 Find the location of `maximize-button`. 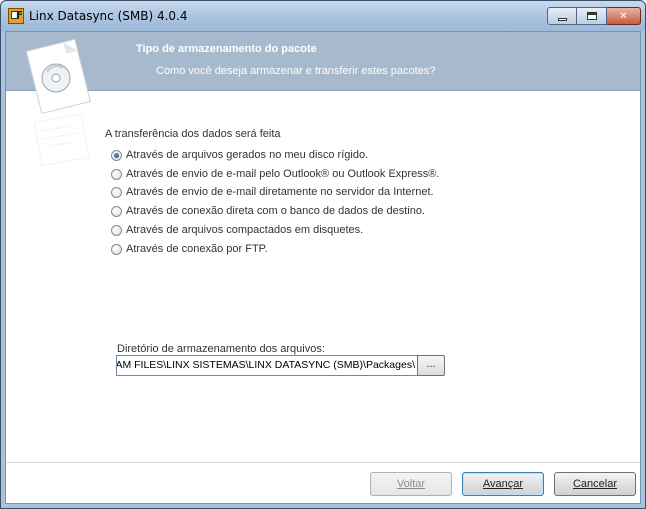

maximize-button is located at coordinates (592, 16).